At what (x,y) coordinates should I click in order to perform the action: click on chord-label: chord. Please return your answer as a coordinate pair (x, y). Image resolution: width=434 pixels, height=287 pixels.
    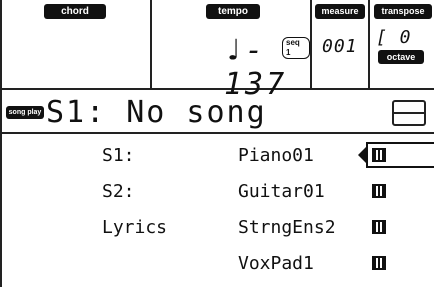
    Looking at the image, I should click on (75, 11).